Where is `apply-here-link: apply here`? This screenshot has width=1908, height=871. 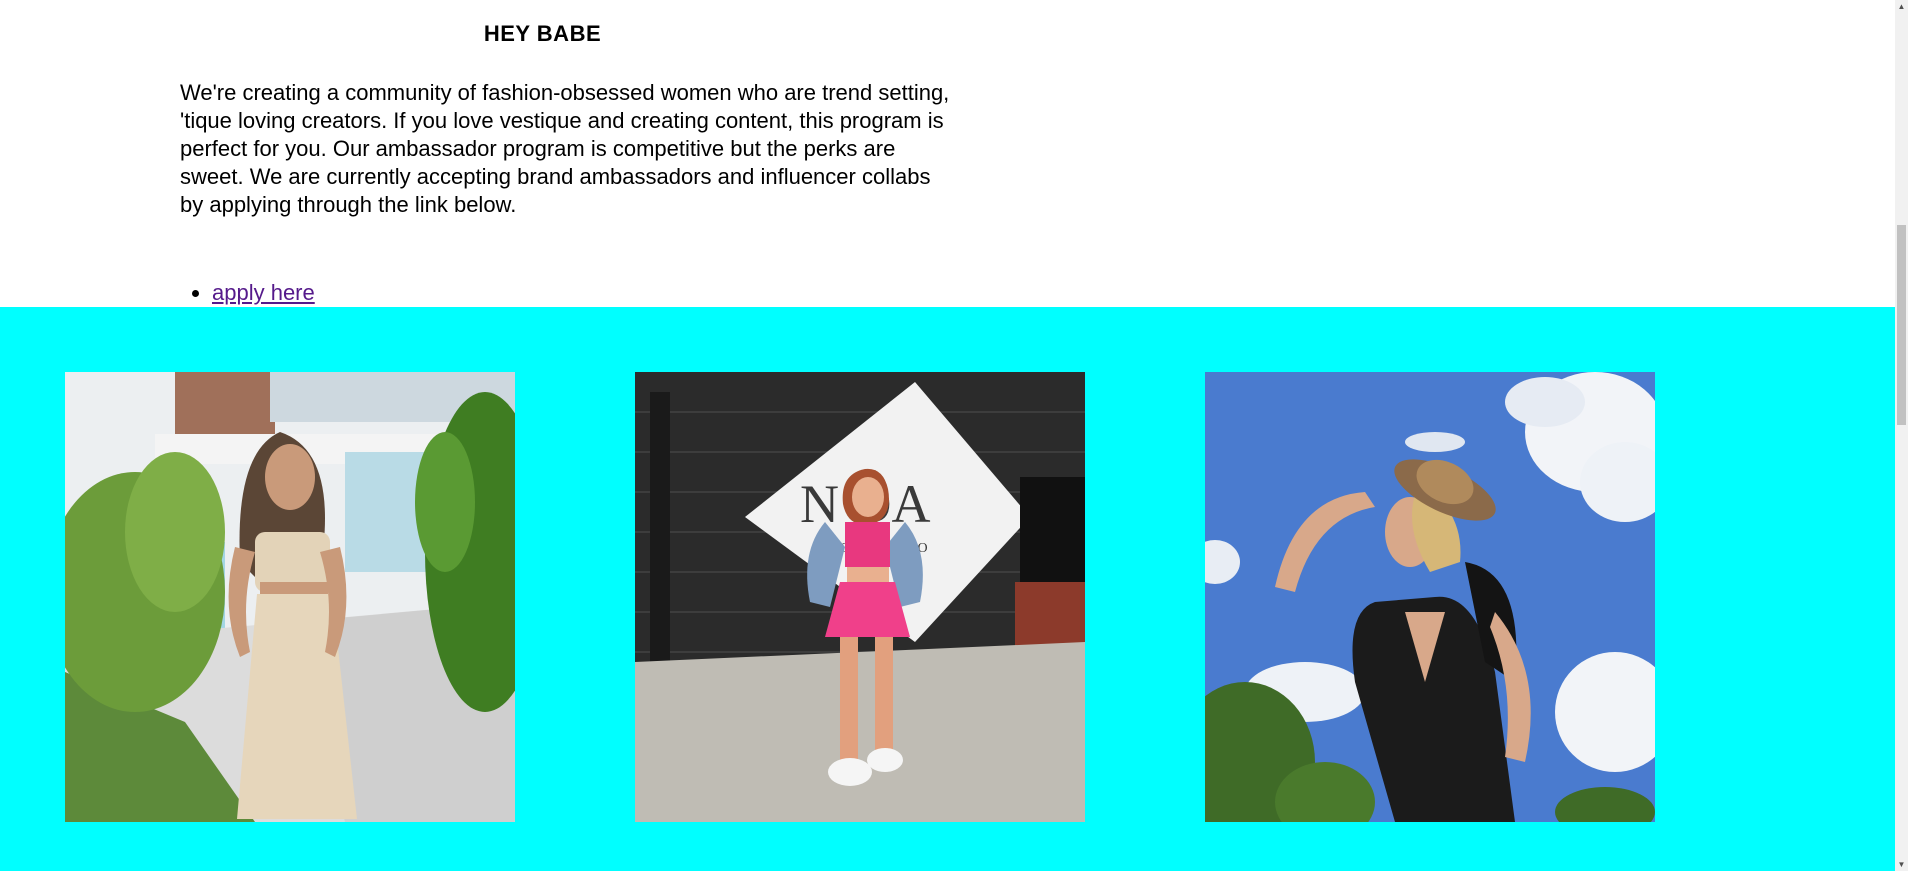
apply-here-link: apply here is located at coordinates (263, 292).